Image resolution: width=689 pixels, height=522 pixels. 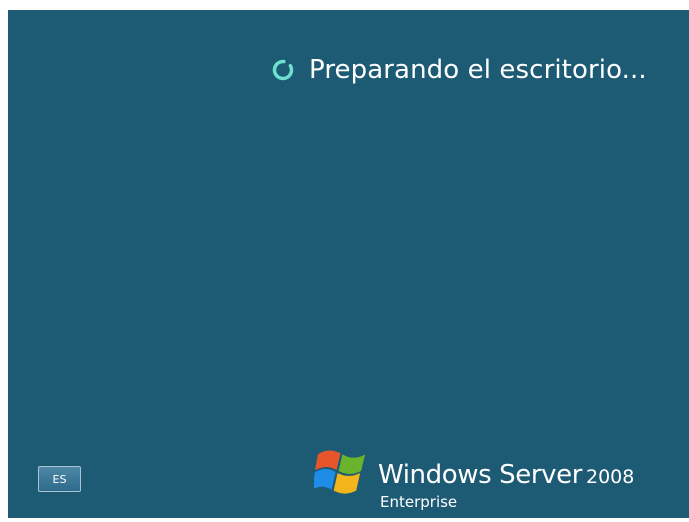 What do you see at coordinates (610, 477) in the screenshot?
I see `product-version: 2008` at bounding box center [610, 477].